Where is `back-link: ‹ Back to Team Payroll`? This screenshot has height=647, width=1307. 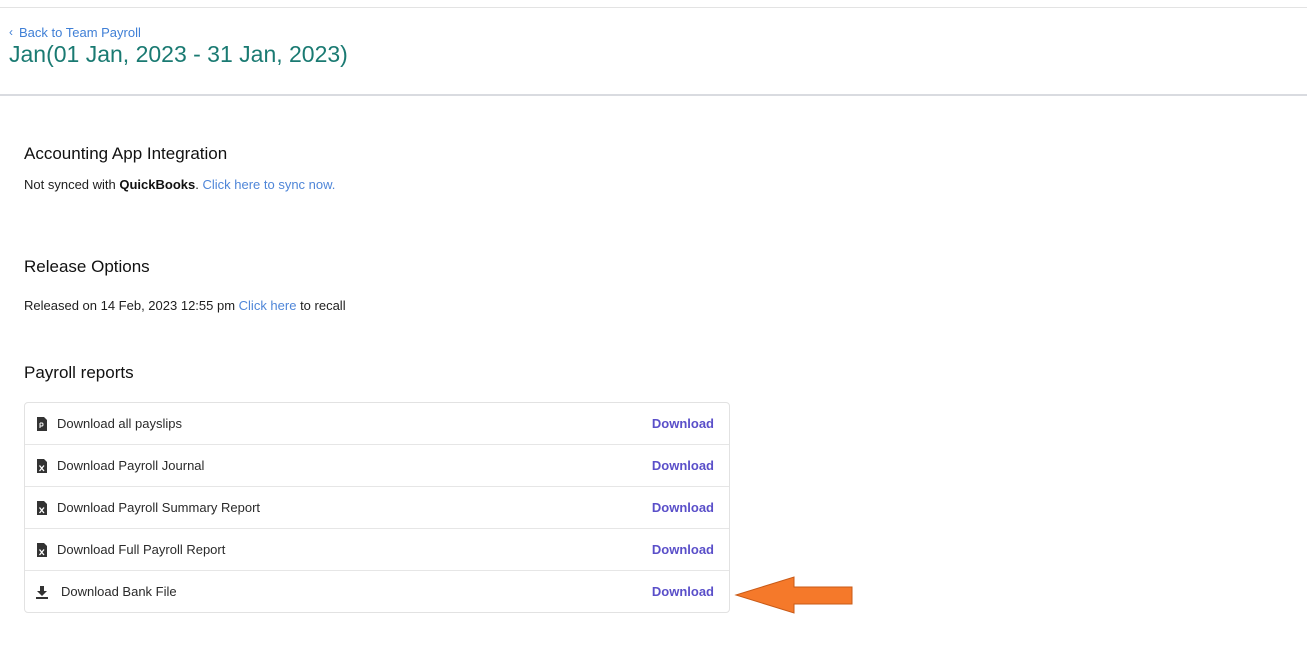
back-link: ‹ Back to Team Payroll is located at coordinates (75, 32).